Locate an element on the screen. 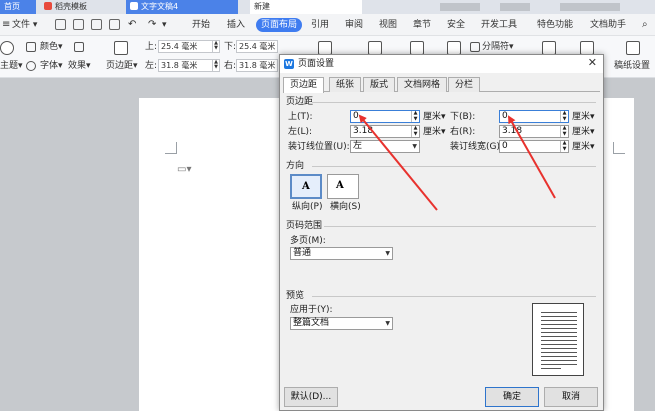 This screenshot has height=411, width=655. margins-icon is located at coordinates (121, 48).